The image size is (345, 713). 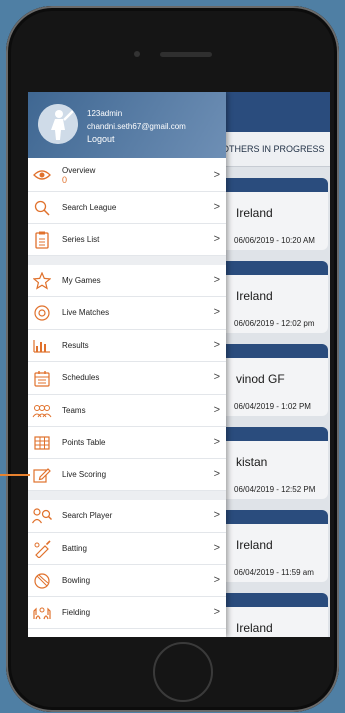 I want to click on menu-label: Batting, so click(x=74, y=548).